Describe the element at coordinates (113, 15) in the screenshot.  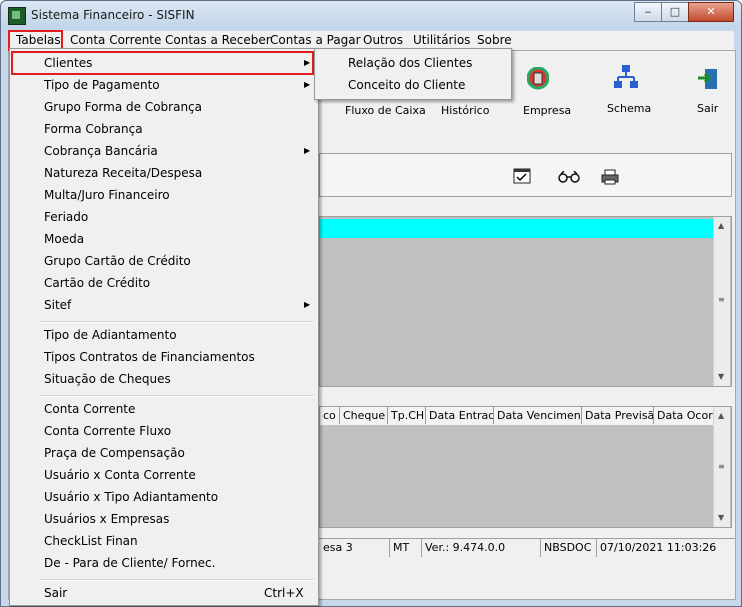
I see `window-title: Sistema Financeiro - SISFIN` at that location.